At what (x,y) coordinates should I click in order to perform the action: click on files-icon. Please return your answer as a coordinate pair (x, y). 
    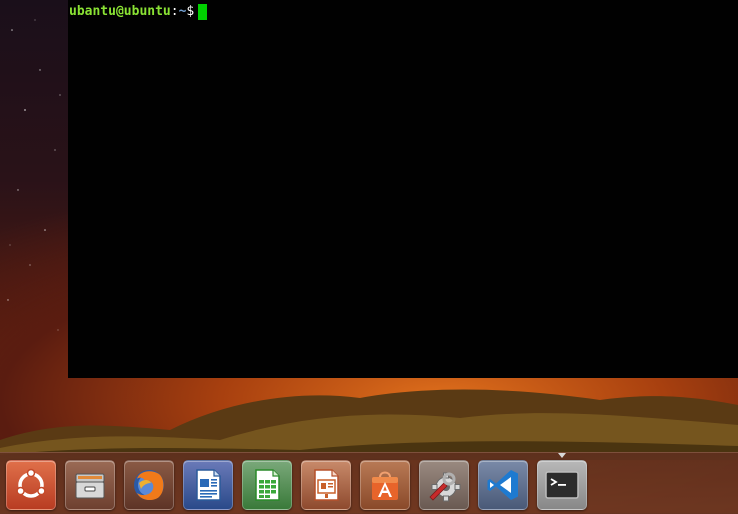
    Looking at the image, I should click on (90, 486).